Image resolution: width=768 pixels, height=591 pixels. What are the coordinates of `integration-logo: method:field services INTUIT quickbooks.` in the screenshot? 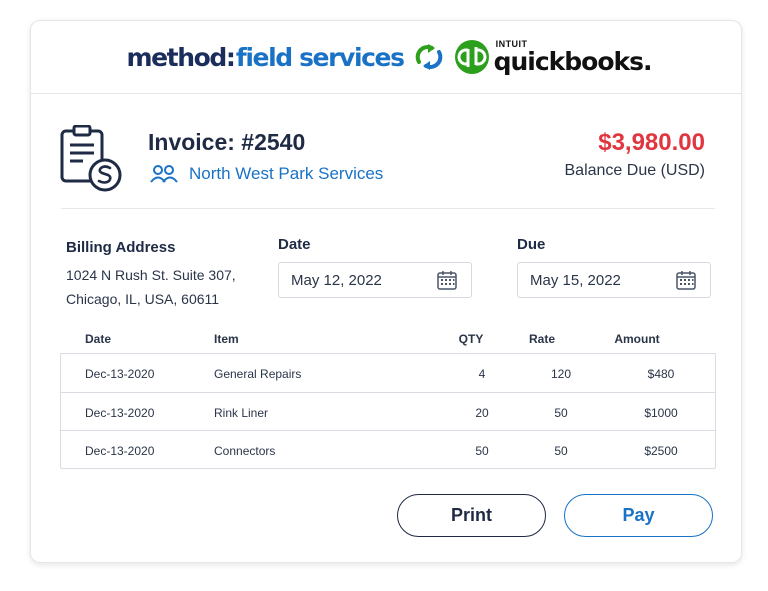 It's located at (389, 57).